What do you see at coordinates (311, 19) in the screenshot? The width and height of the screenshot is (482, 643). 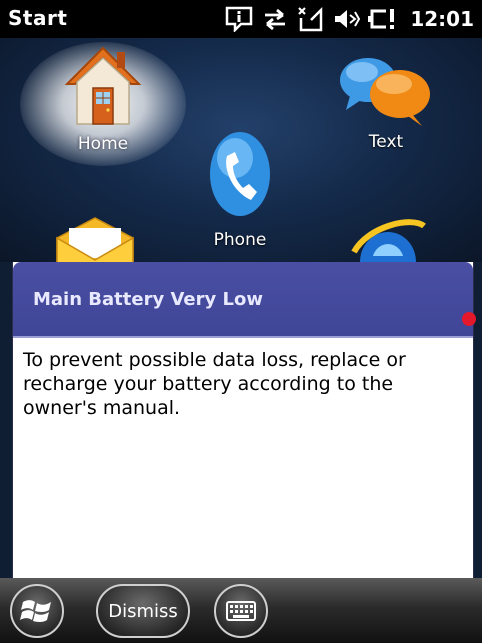 I see `no-signal-icon` at bounding box center [311, 19].